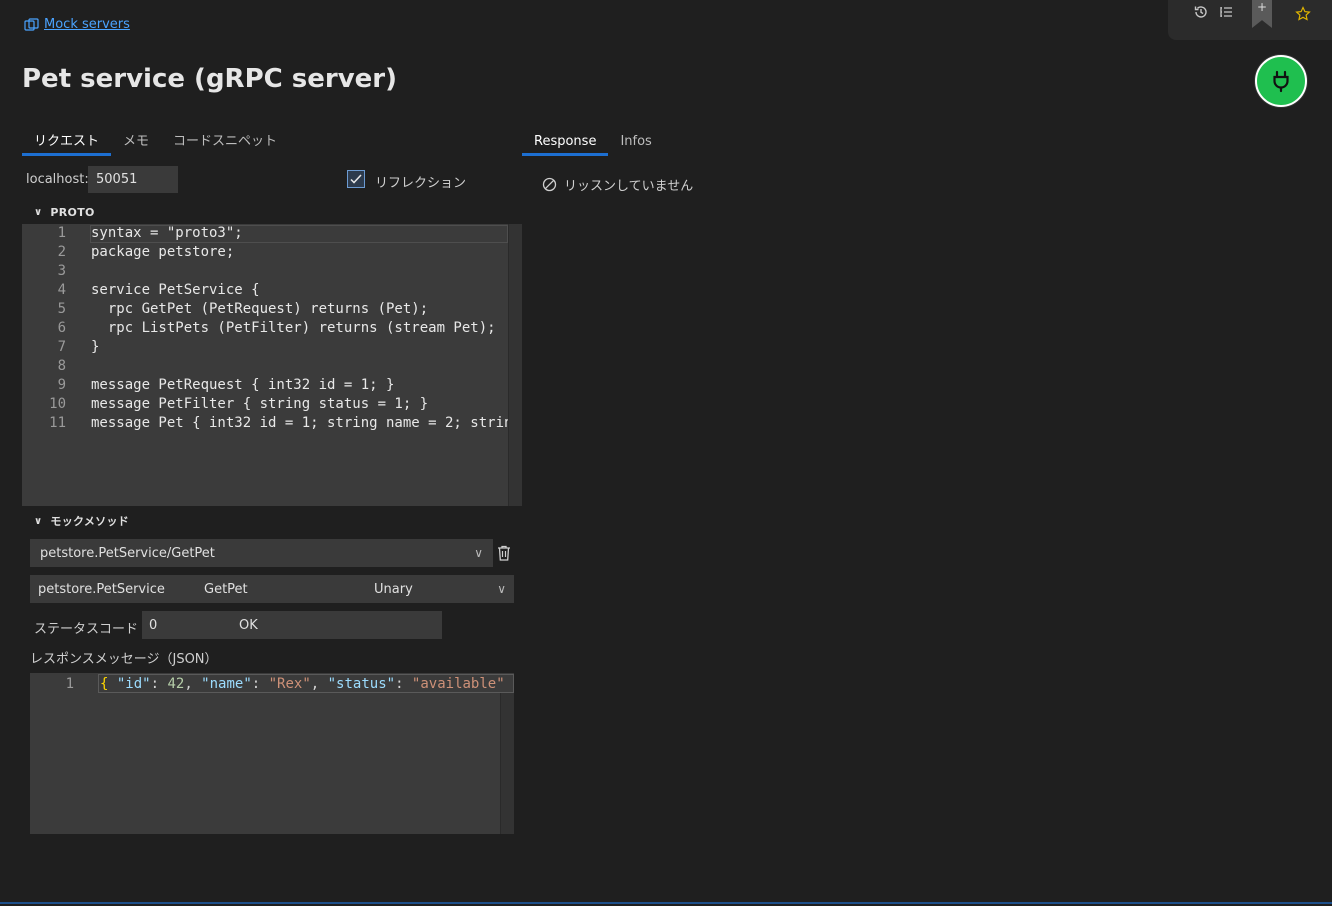 The height and width of the screenshot is (906, 1332). I want to click on proto-section-title: PROTO, so click(72, 212).